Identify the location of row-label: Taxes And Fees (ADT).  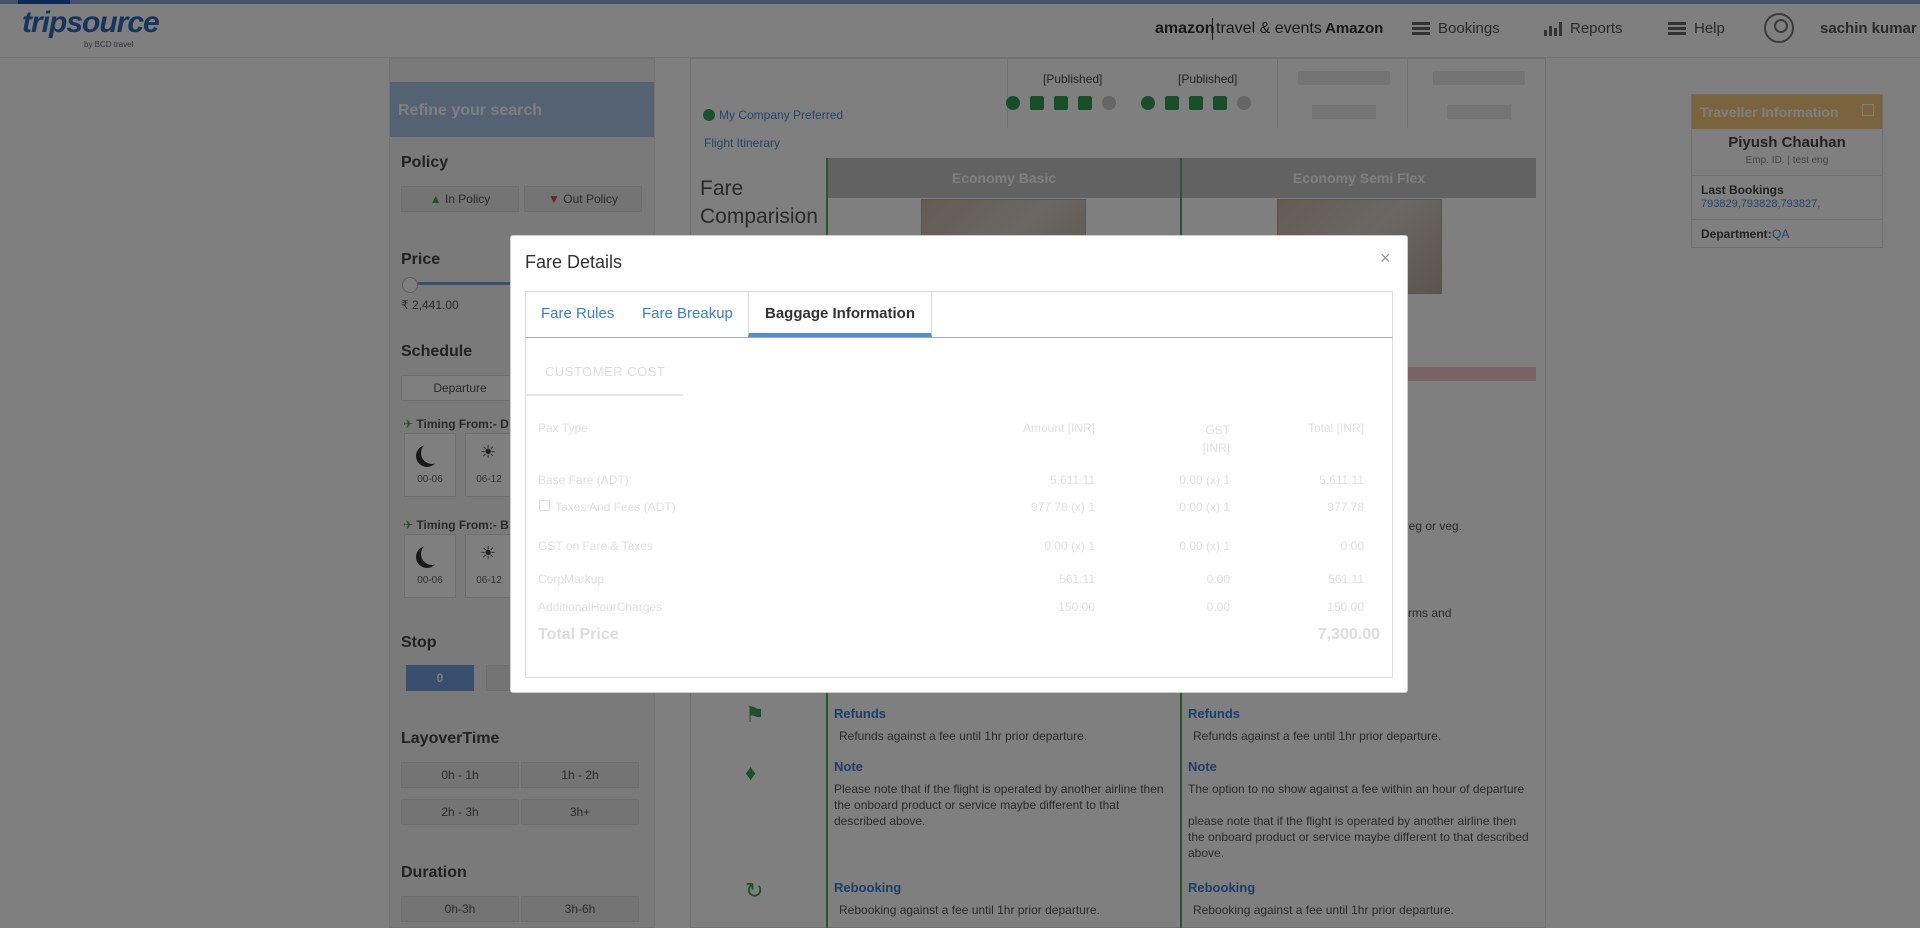
(615, 507).